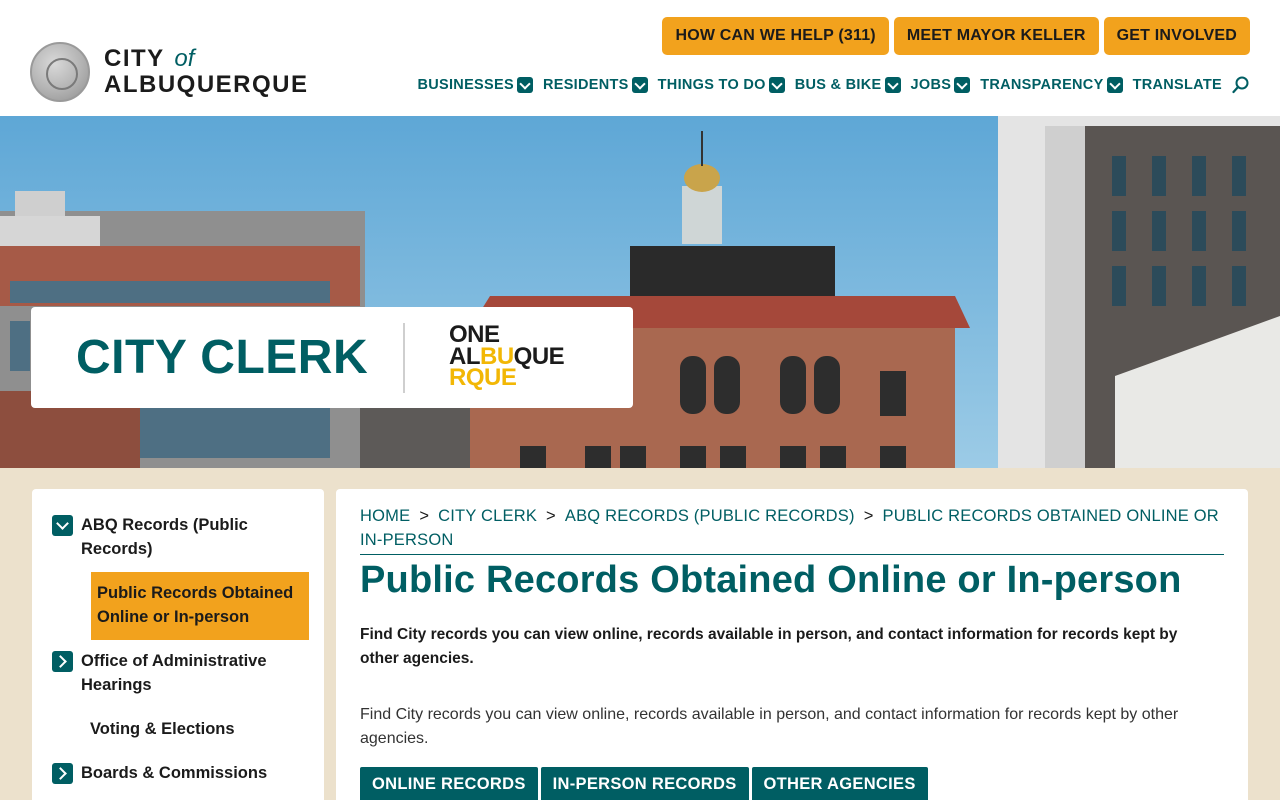 This screenshot has height=800, width=1280. I want to click on tab-online-records: ONLINE RECORDS, so click(449, 783).